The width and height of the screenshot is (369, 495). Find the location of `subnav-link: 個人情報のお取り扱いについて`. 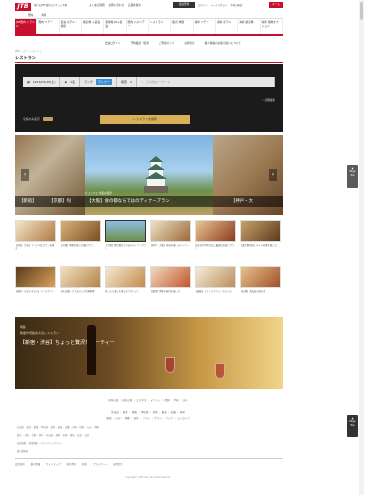

subnav-link: 個人情報のお取り扱いについて is located at coordinates (223, 43).